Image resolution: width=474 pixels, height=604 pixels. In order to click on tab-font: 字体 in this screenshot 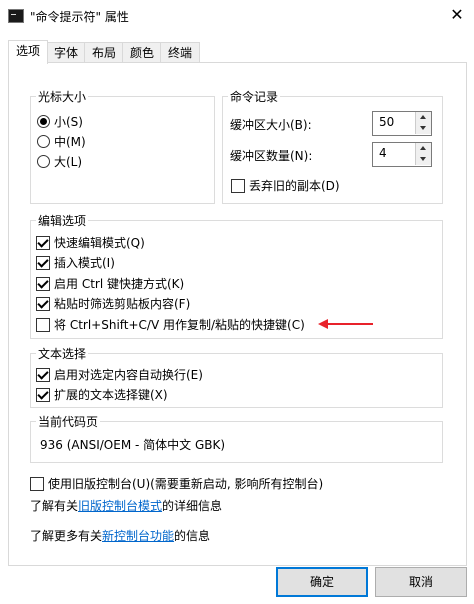, I will do `click(66, 52)`.